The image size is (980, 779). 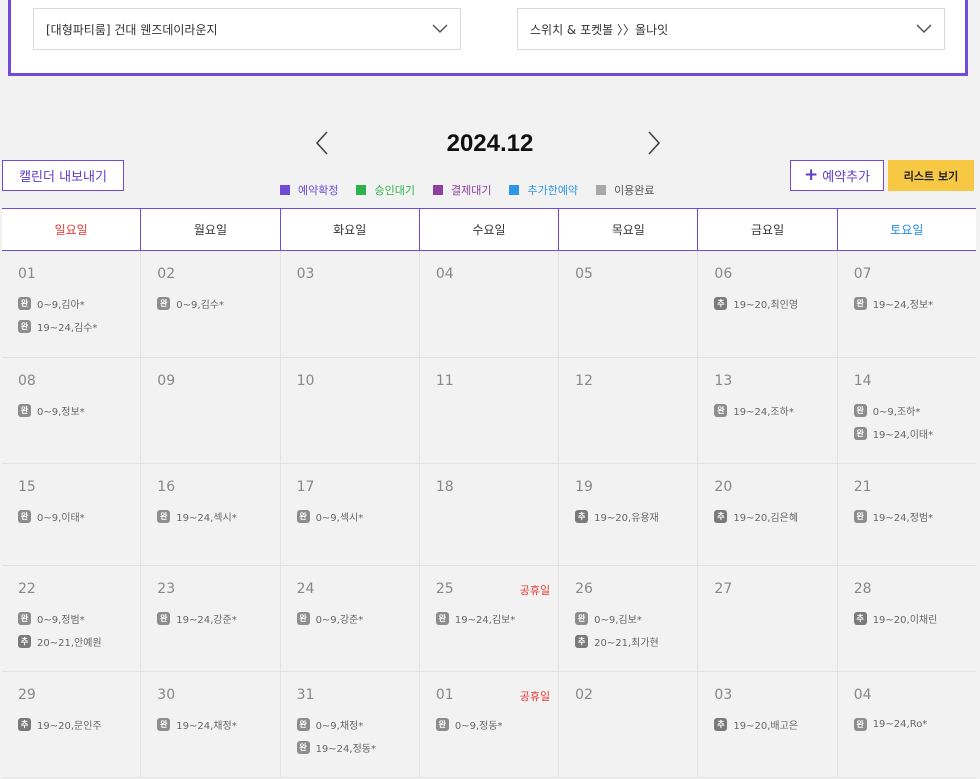 I want to click on reservation-entry: 완 0~9,정범*, so click(x=79, y=618).